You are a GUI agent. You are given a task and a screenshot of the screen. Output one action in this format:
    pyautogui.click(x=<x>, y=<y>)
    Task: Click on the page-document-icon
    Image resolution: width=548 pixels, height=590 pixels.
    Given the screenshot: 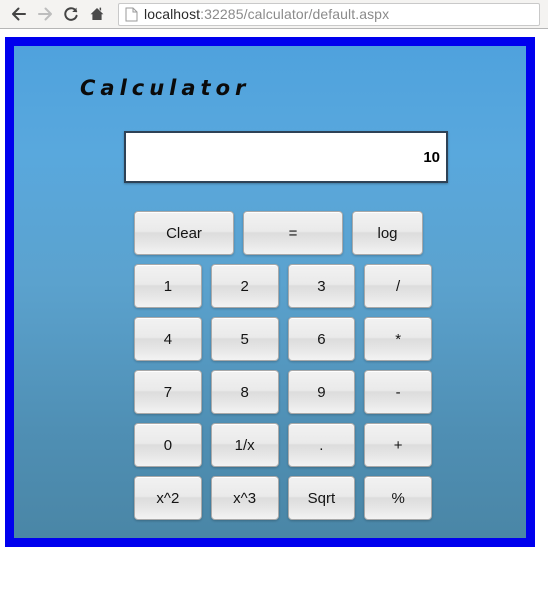 What is the action you would take?
    pyautogui.click(x=131, y=14)
    